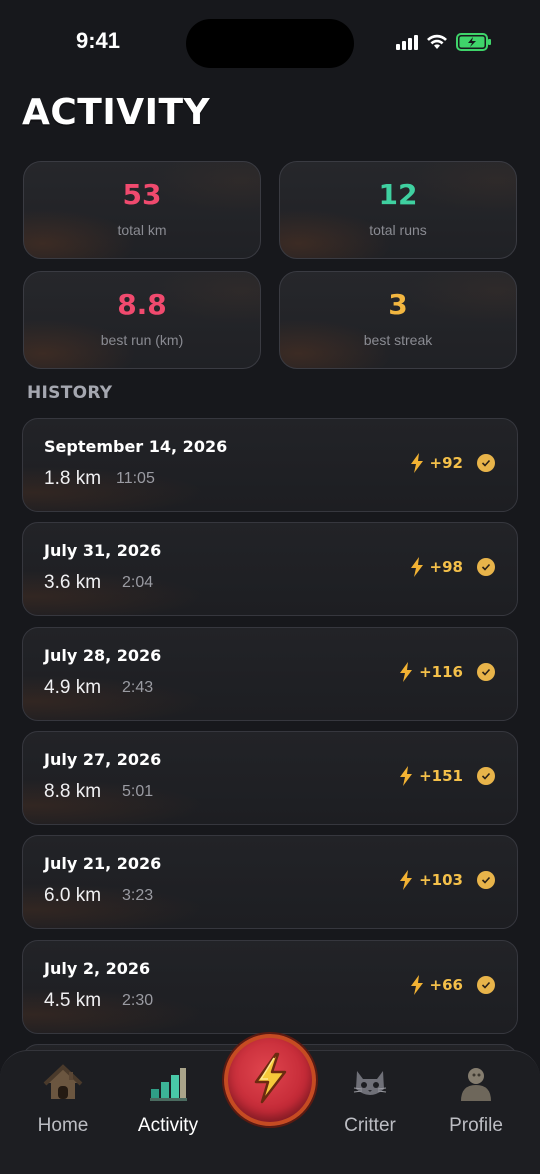 This screenshot has height=1174, width=540. What do you see at coordinates (103, 655) in the screenshot?
I see `run-date: July 28, 2026` at bounding box center [103, 655].